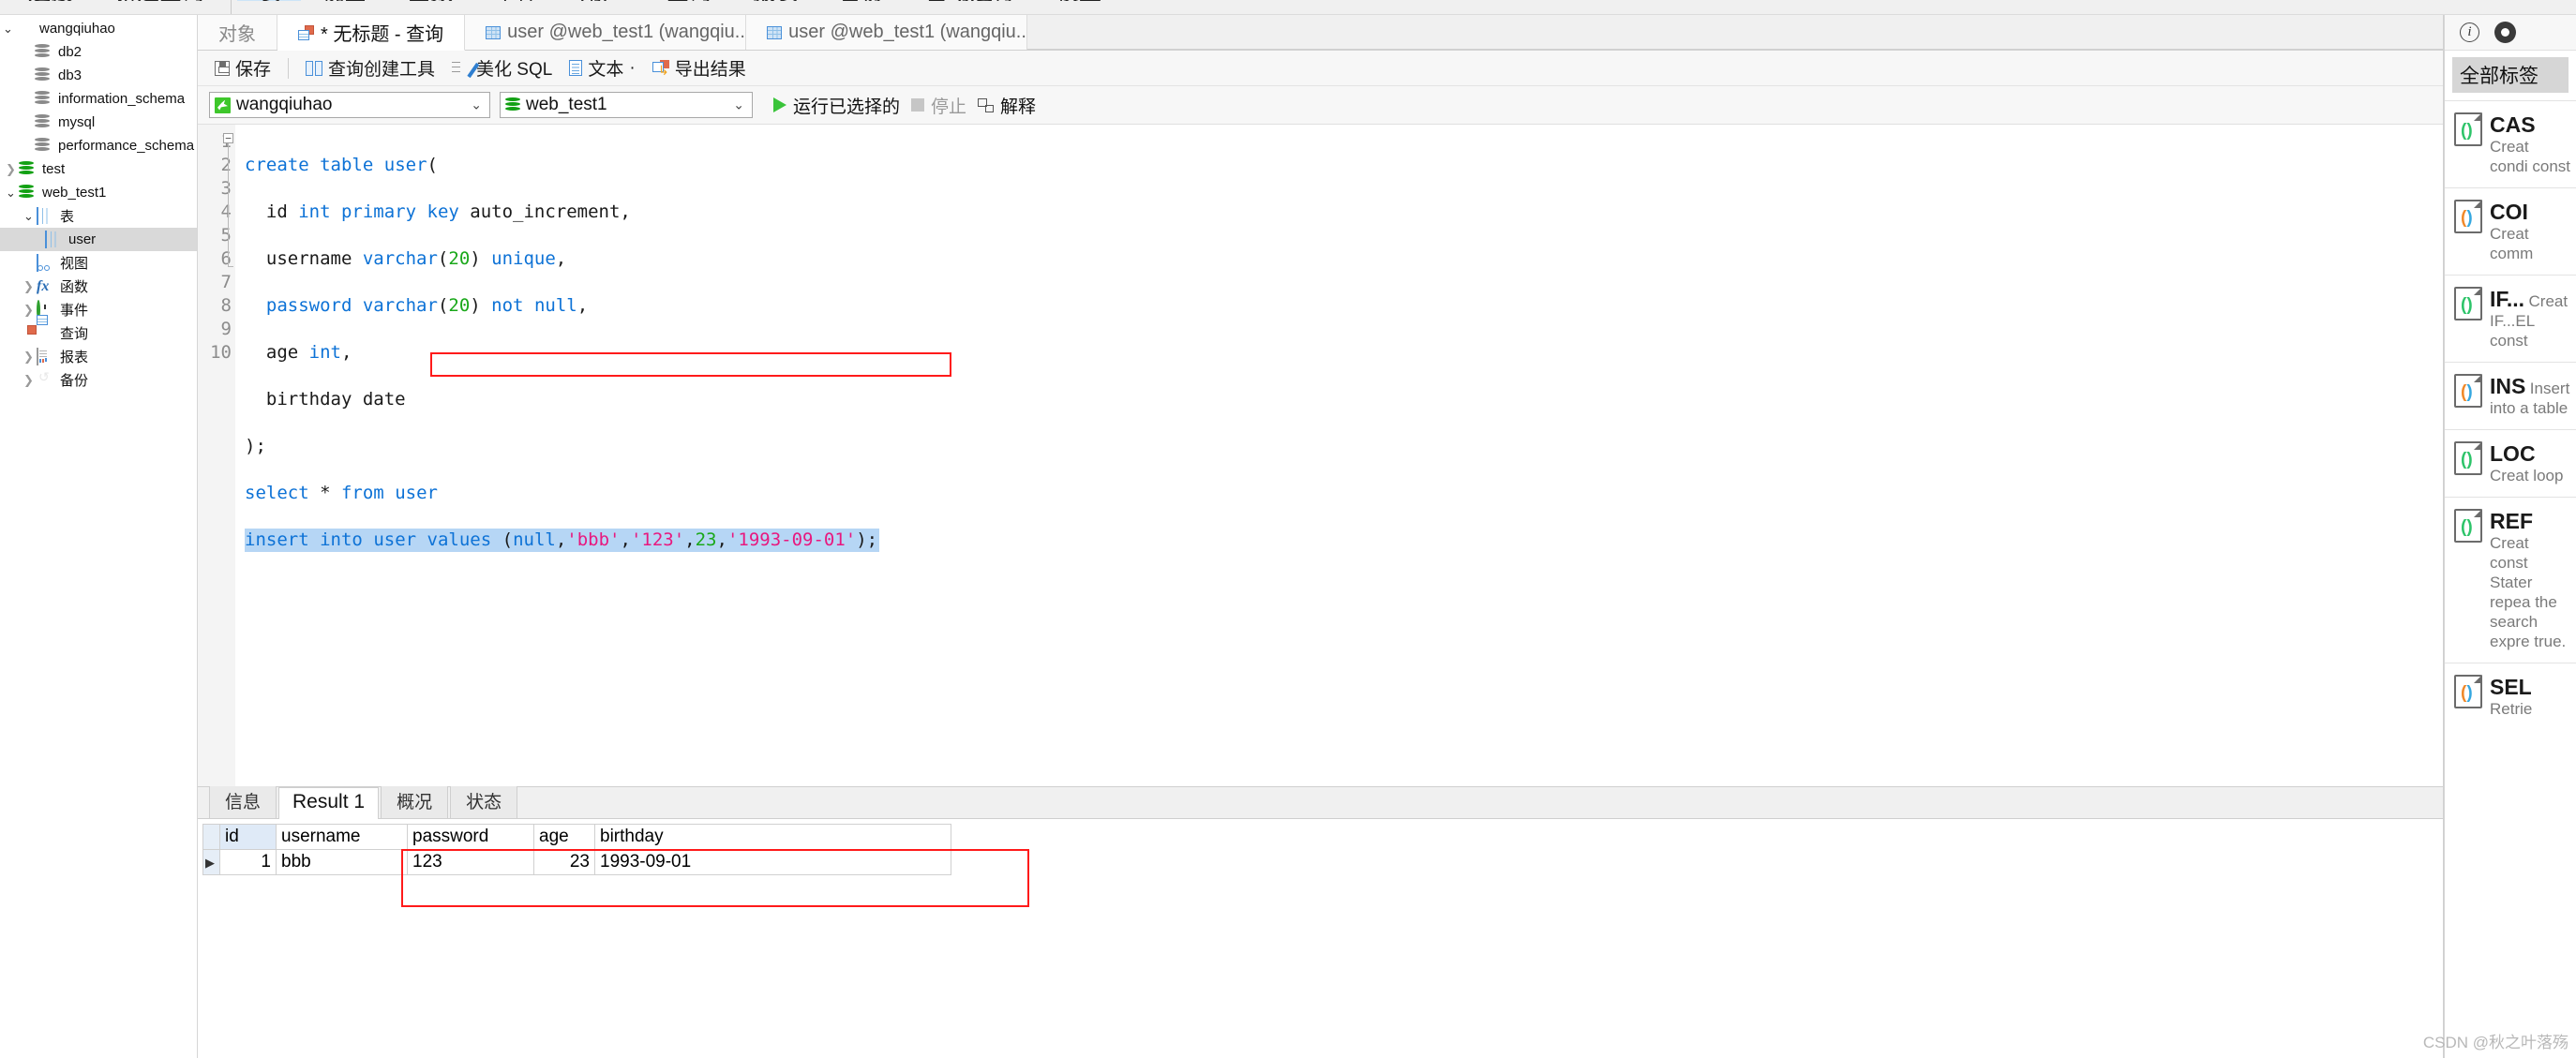 The height and width of the screenshot is (1058, 2576). Describe the element at coordinates (371, 33) in the screenshot. I see `tab-untitled-query: * 无标题 - 查询` at that location.